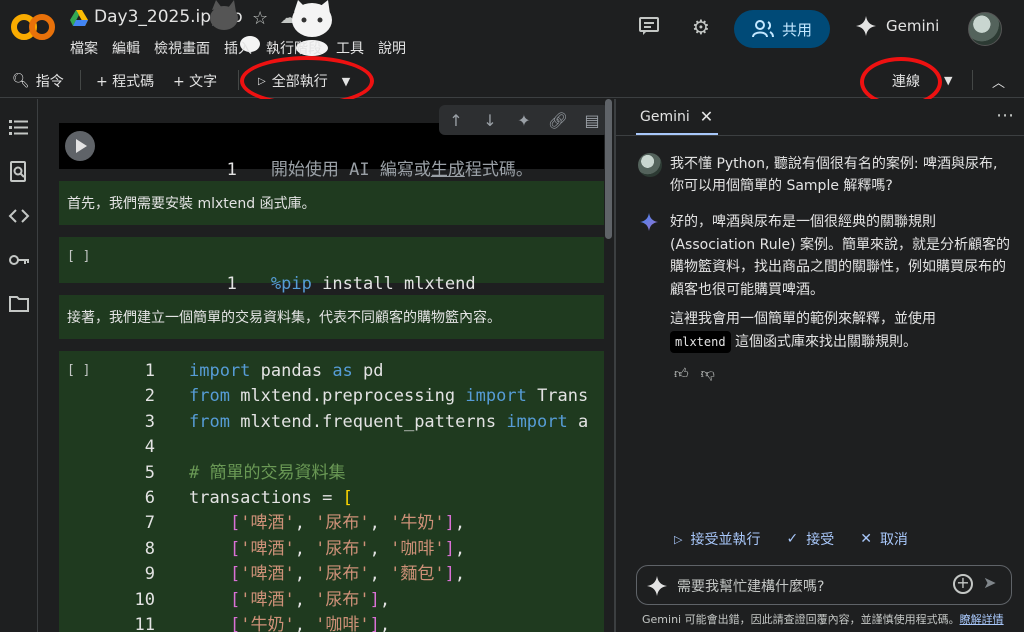 This screenshot has width=1024, height=632. What do you see at coordinates (331, 317) in the screenshot?
I see `text-cell: 接著，我們建立一個簡單的交易資料集，代表不同顧客的購物籃內容。` at bounding box center [331, 317].